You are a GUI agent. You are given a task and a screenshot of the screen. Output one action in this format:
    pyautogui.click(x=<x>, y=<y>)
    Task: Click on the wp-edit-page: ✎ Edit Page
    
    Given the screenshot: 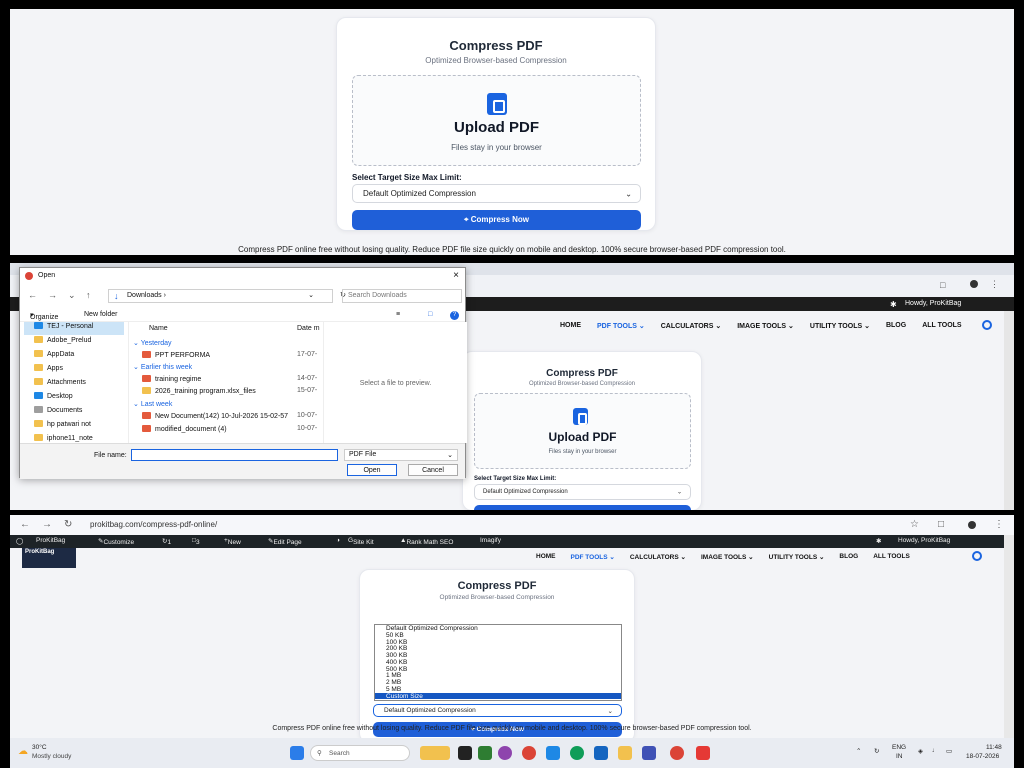 What is the action you would take?
    pyautogui.click(x=285, y=541)
    